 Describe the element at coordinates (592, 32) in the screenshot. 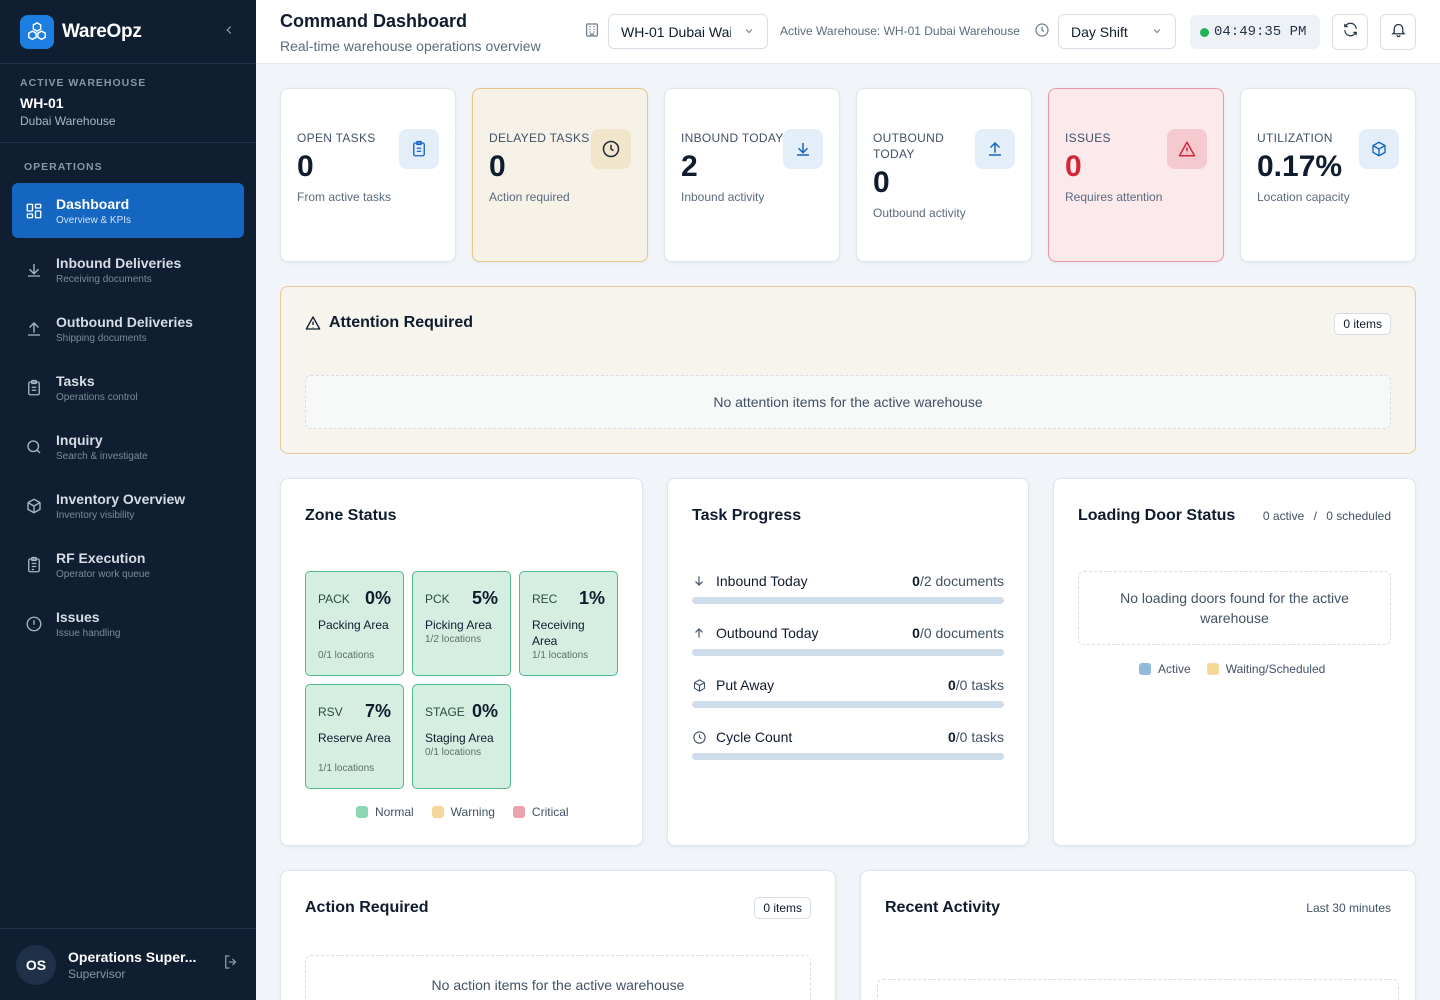

I see `building-icon` at that location.